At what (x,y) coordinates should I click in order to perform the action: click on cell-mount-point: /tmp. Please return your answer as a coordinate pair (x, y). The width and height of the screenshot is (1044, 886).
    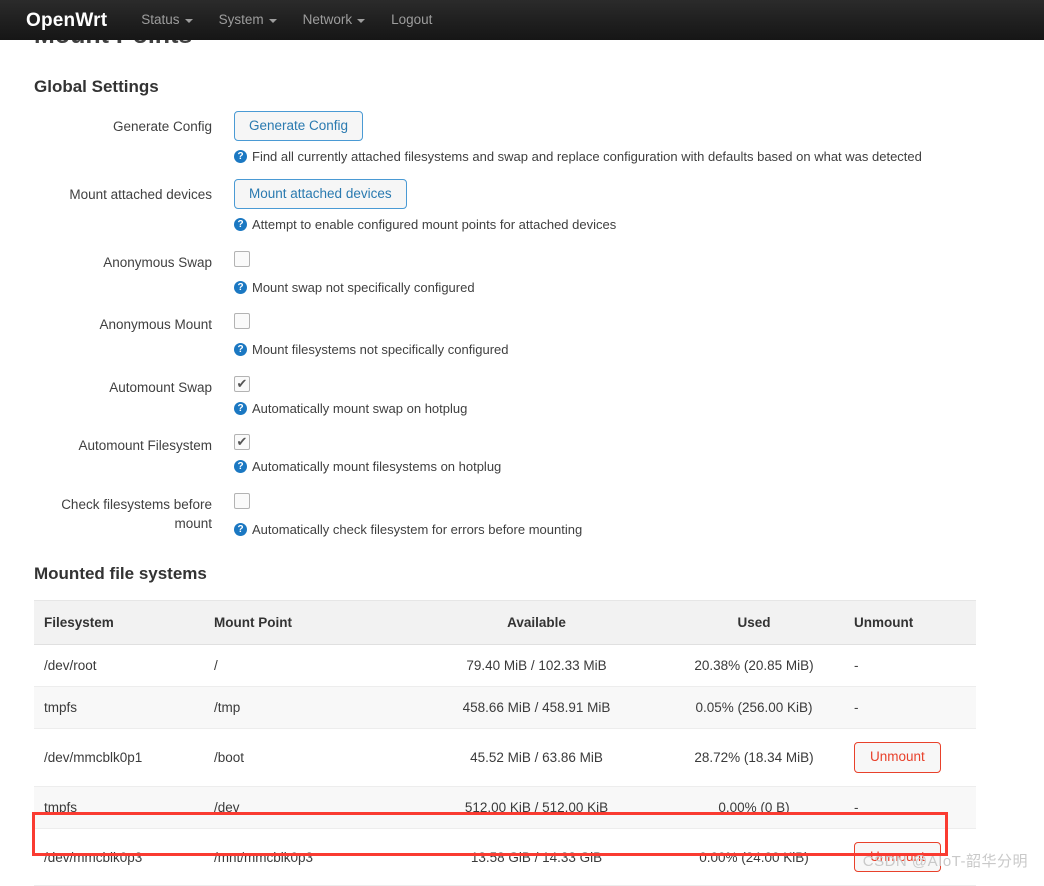
    Looking at the image, I should click on (306, 708).